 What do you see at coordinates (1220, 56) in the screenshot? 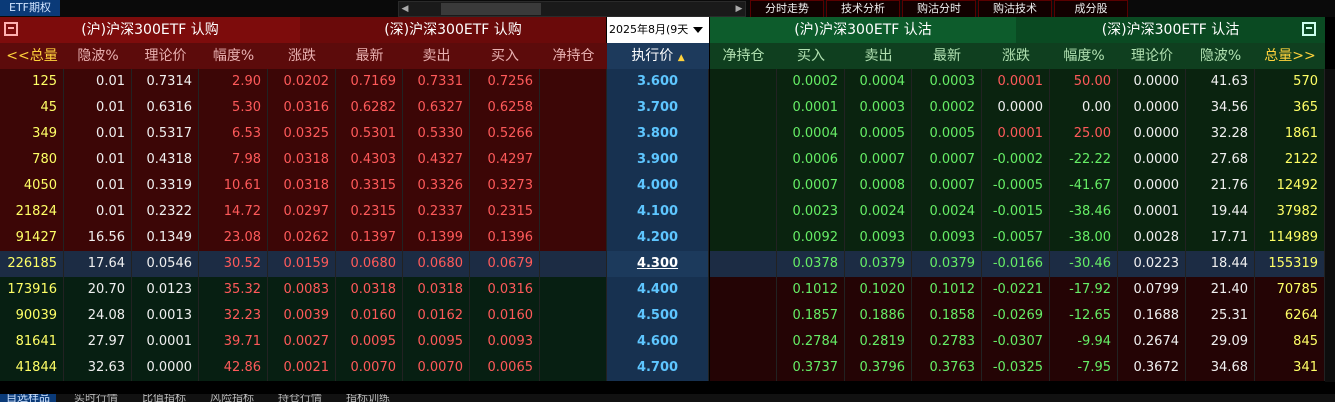
I see `col-header-put-7: 隐波%` at bounding box center [1220, 56].